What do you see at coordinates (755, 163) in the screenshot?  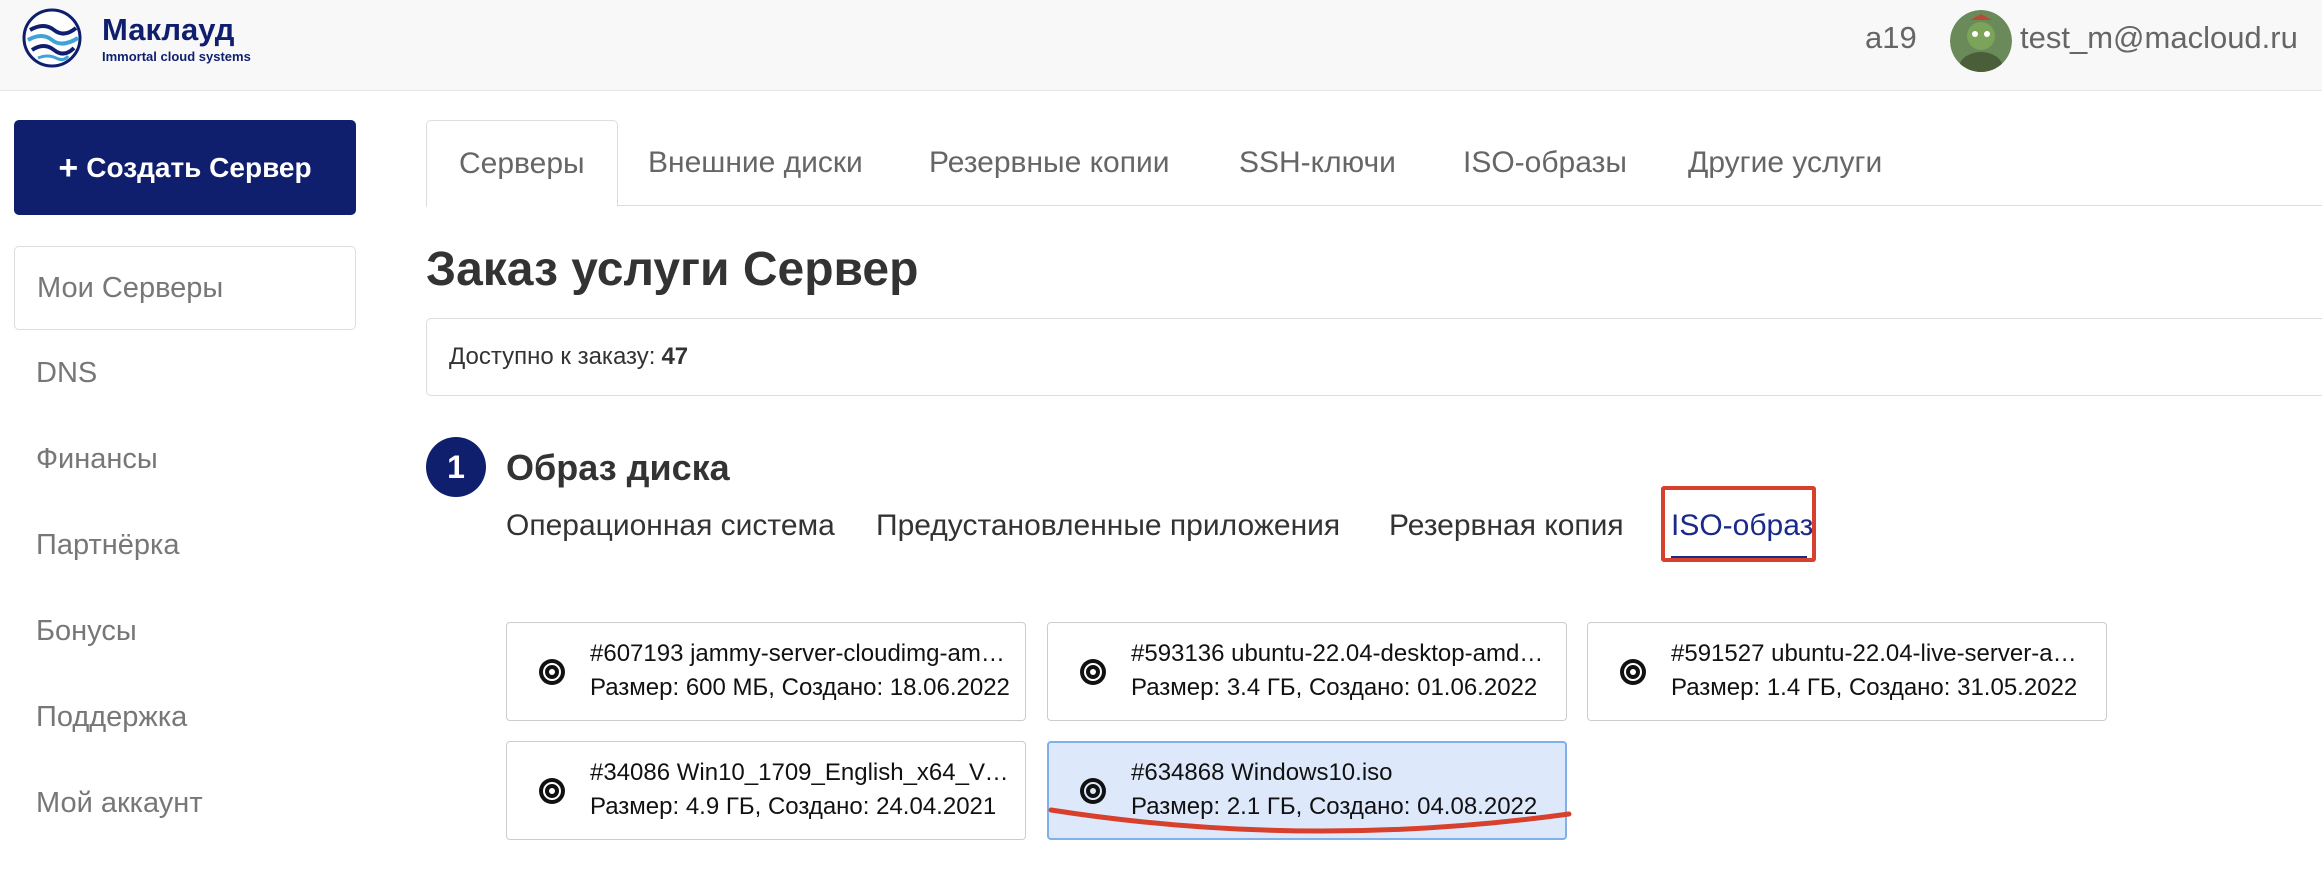 I see `tab-external-disks: Внешние диски` at bounding box center [755, 163].